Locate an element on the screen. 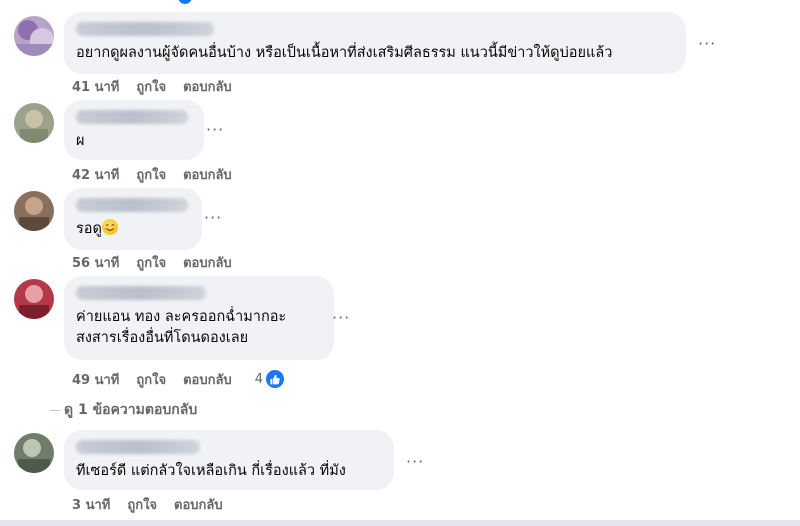 The width and height of the screenshot is (800, 526). comment-timestamp: 49 นาที is located at coordinates (95, 379).